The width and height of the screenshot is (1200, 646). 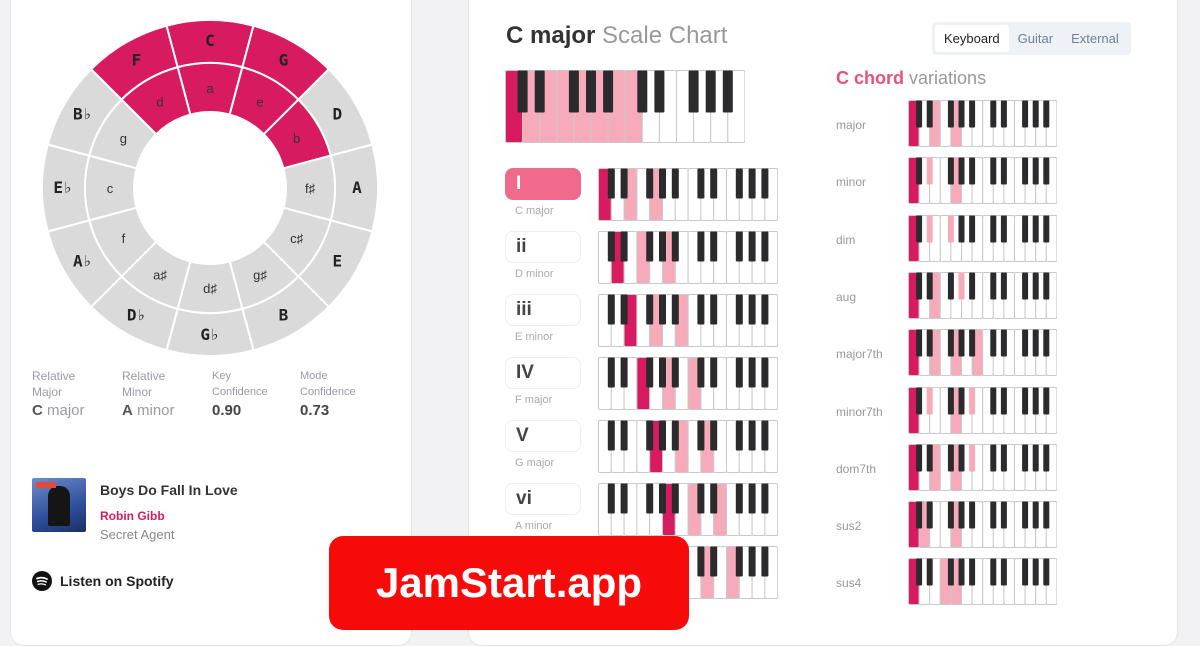 I want to click on degree-button: iii, so click(x=543, y=310).